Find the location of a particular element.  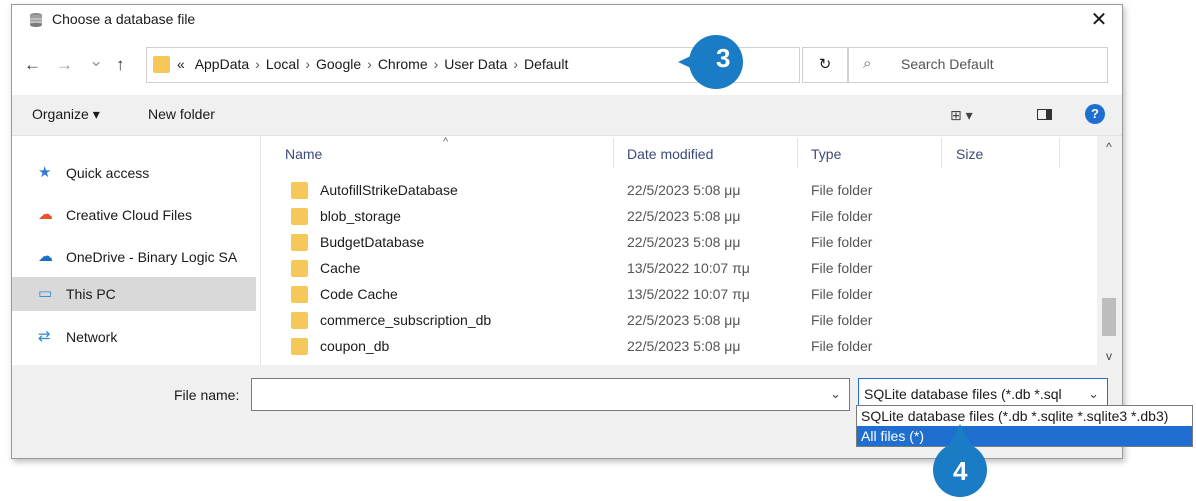

view-options-icon: ⊞ ▾ is located at coordinates (961, 115).